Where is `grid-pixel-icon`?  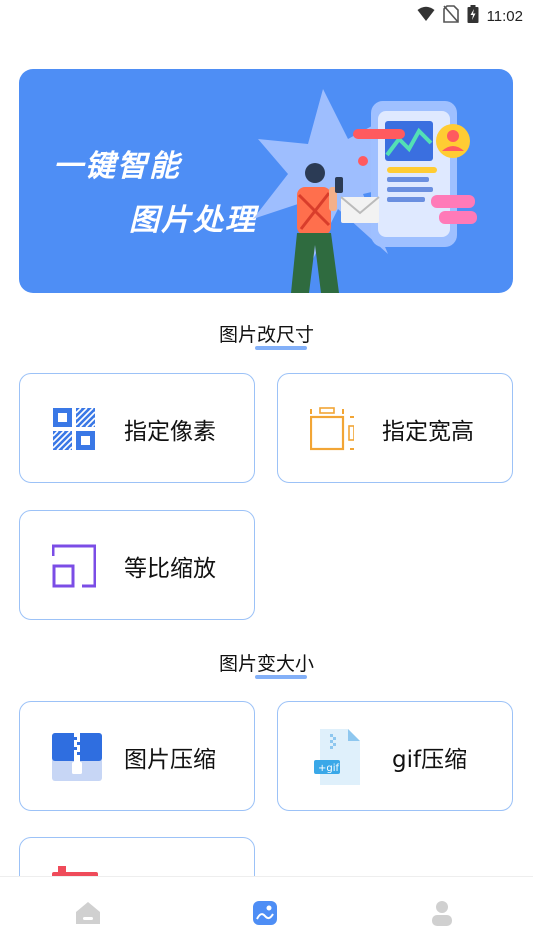 grid-pixel-icon is located at coordinates (74, 429).